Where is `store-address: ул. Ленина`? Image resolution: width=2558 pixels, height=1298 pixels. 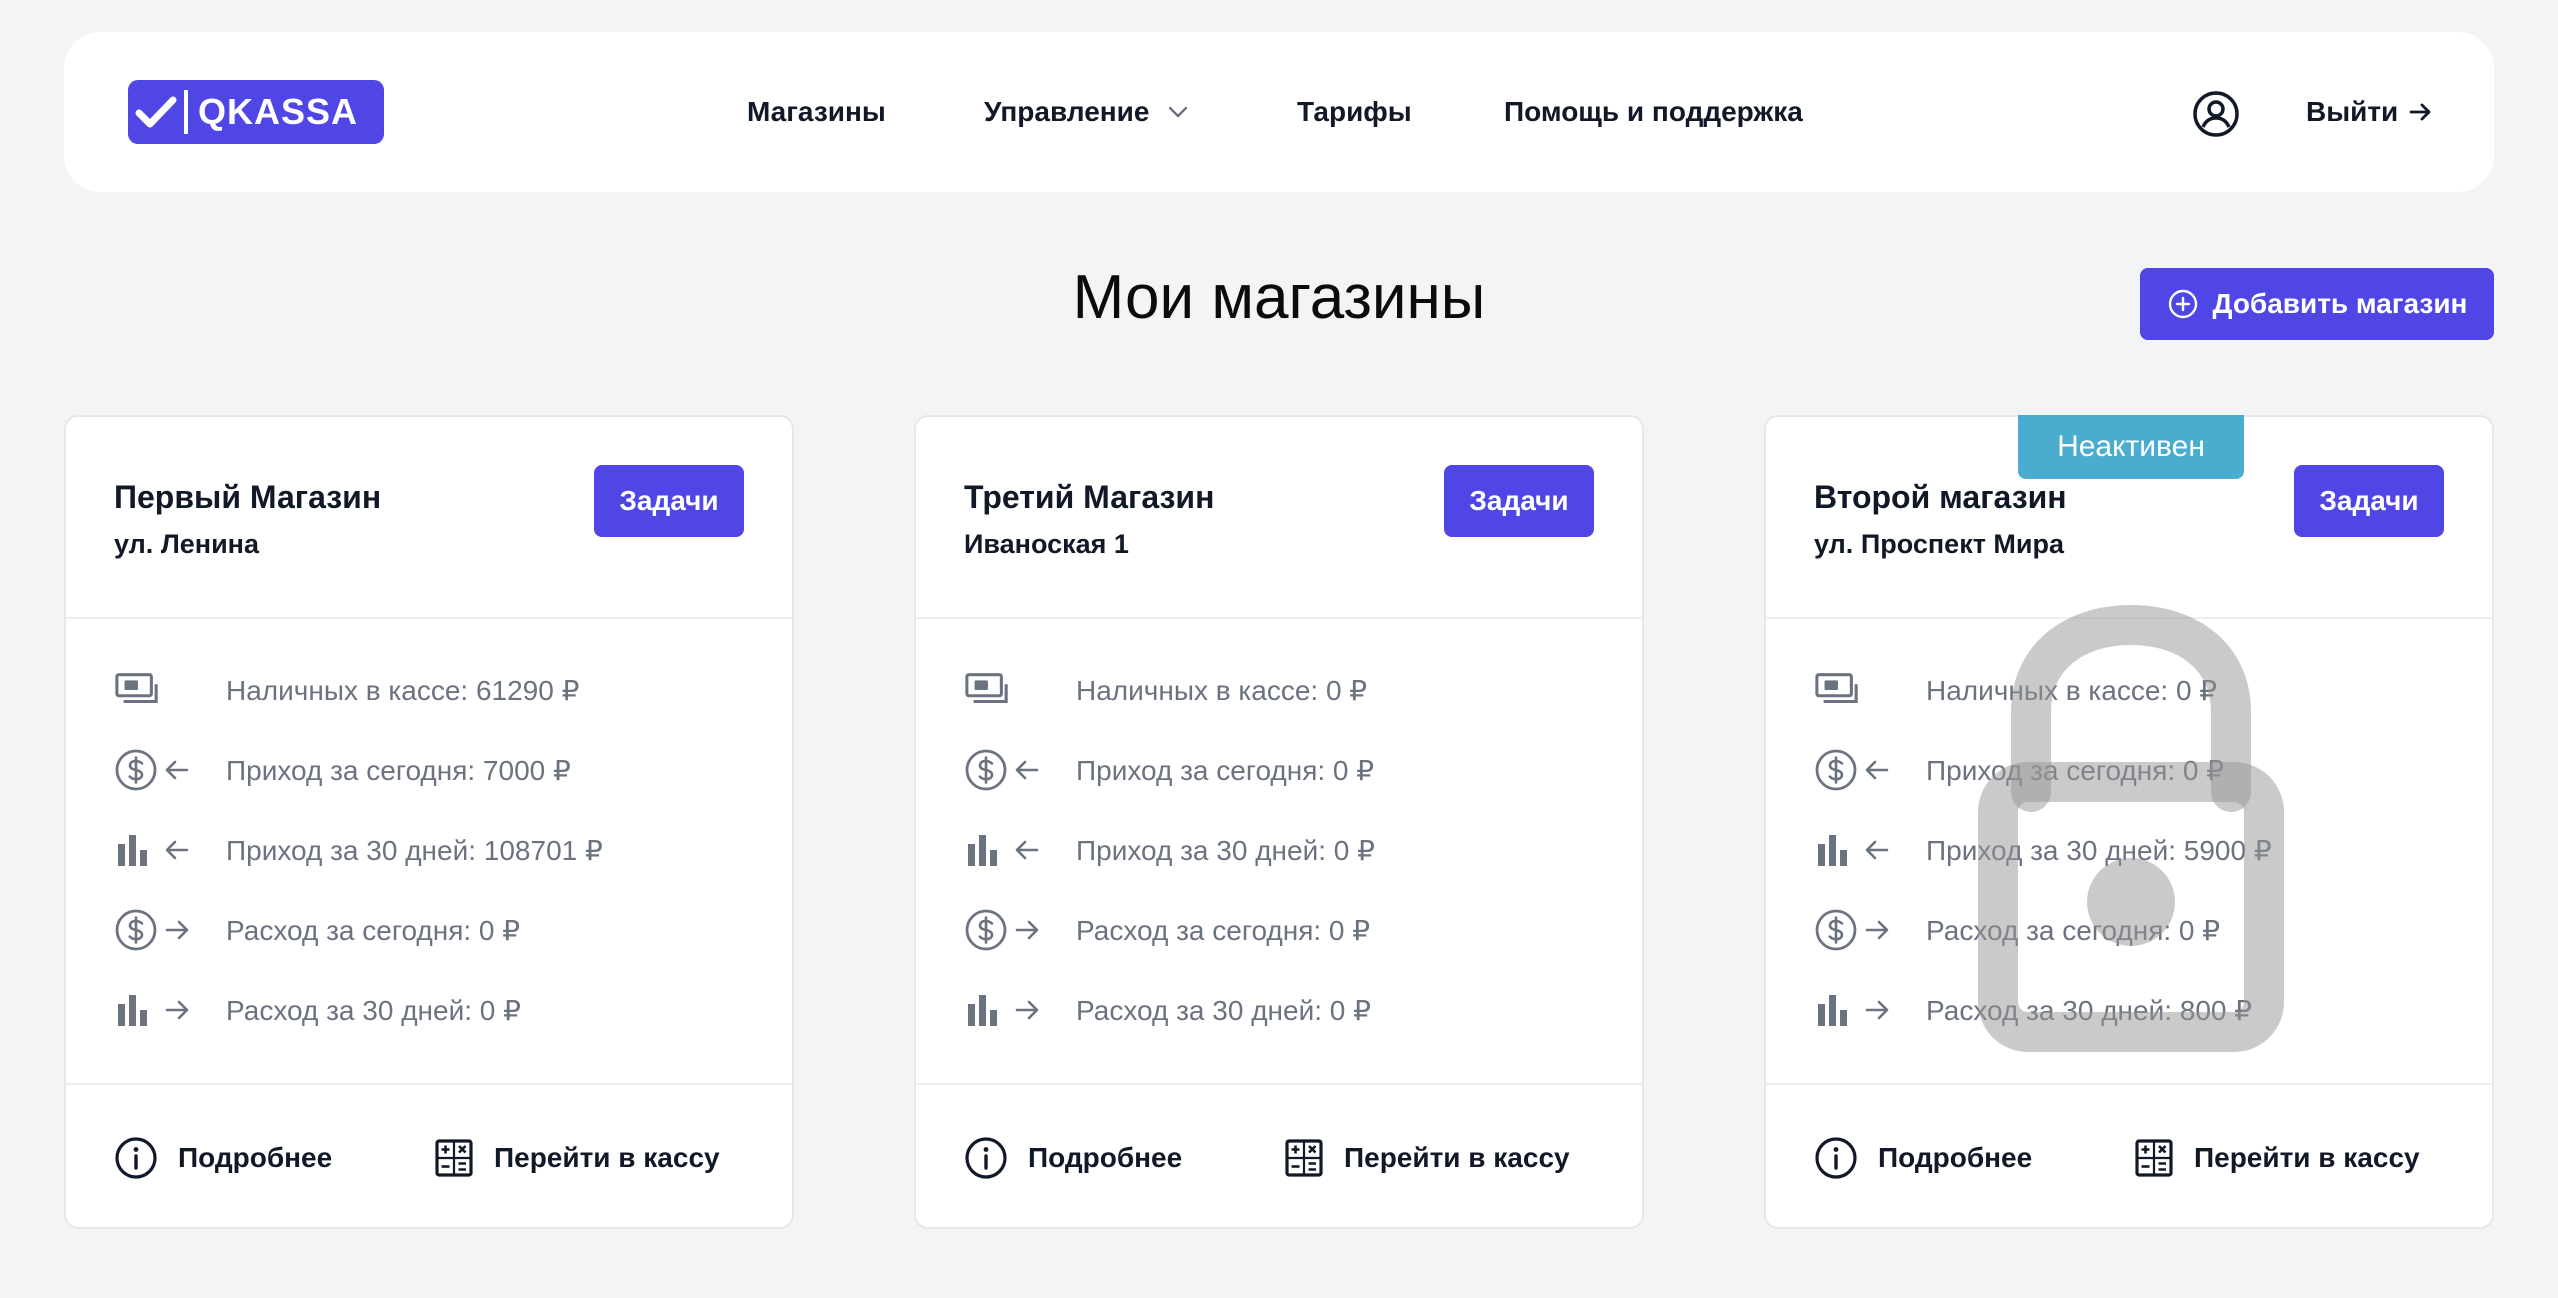
store-address: ул. Ленина is located at coordinates (187, 544).